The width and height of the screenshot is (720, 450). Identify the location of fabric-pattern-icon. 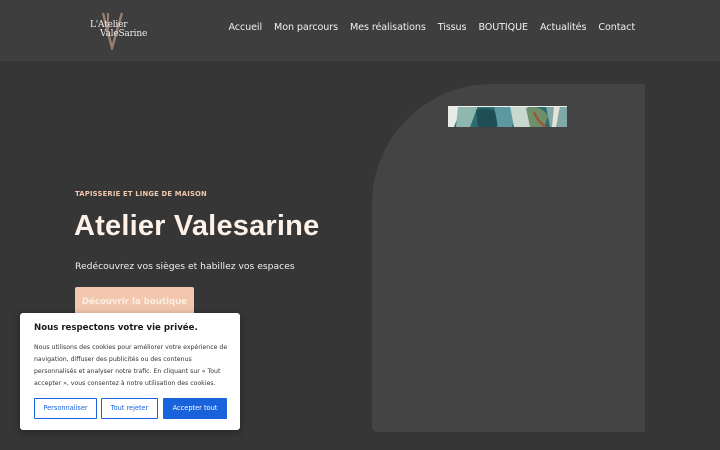
(507, 116).